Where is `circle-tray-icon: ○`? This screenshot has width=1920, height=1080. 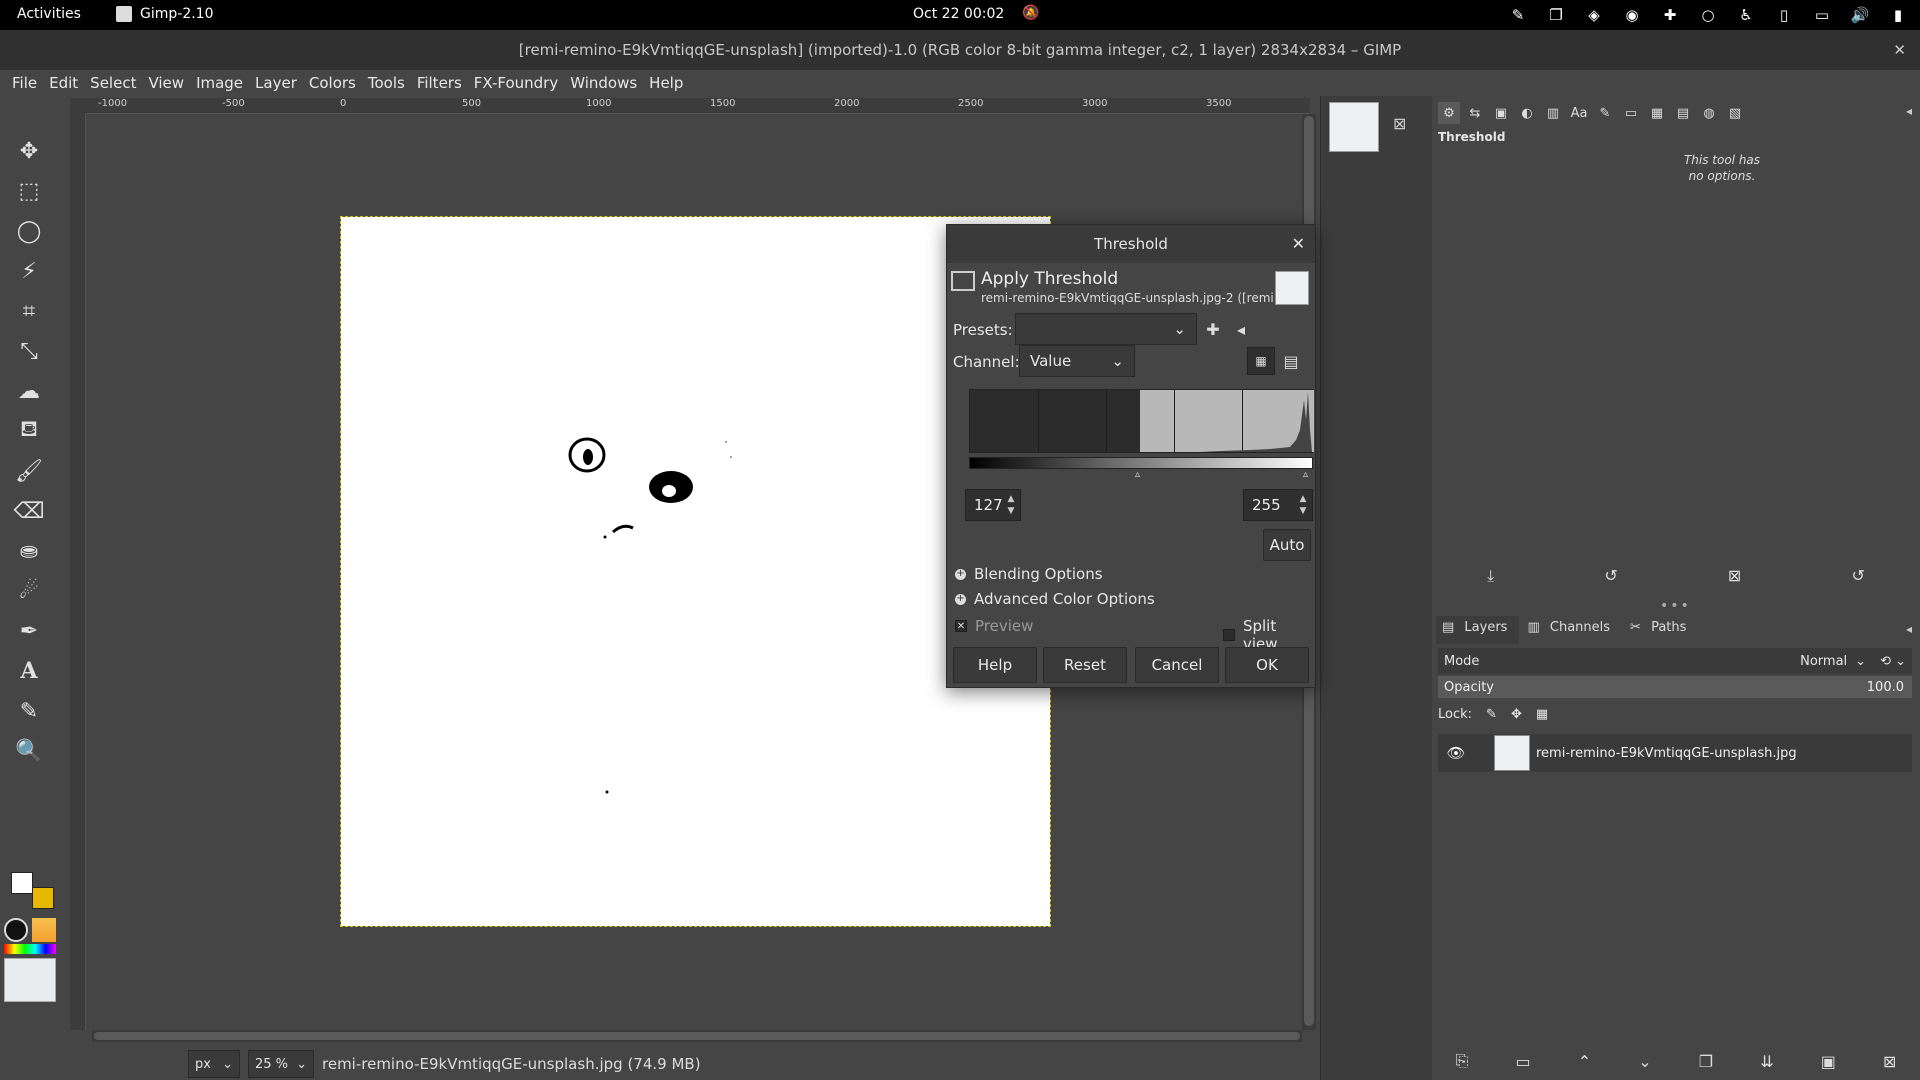 circle-tray-icon: ○ is located at coordinates (1708, 15).